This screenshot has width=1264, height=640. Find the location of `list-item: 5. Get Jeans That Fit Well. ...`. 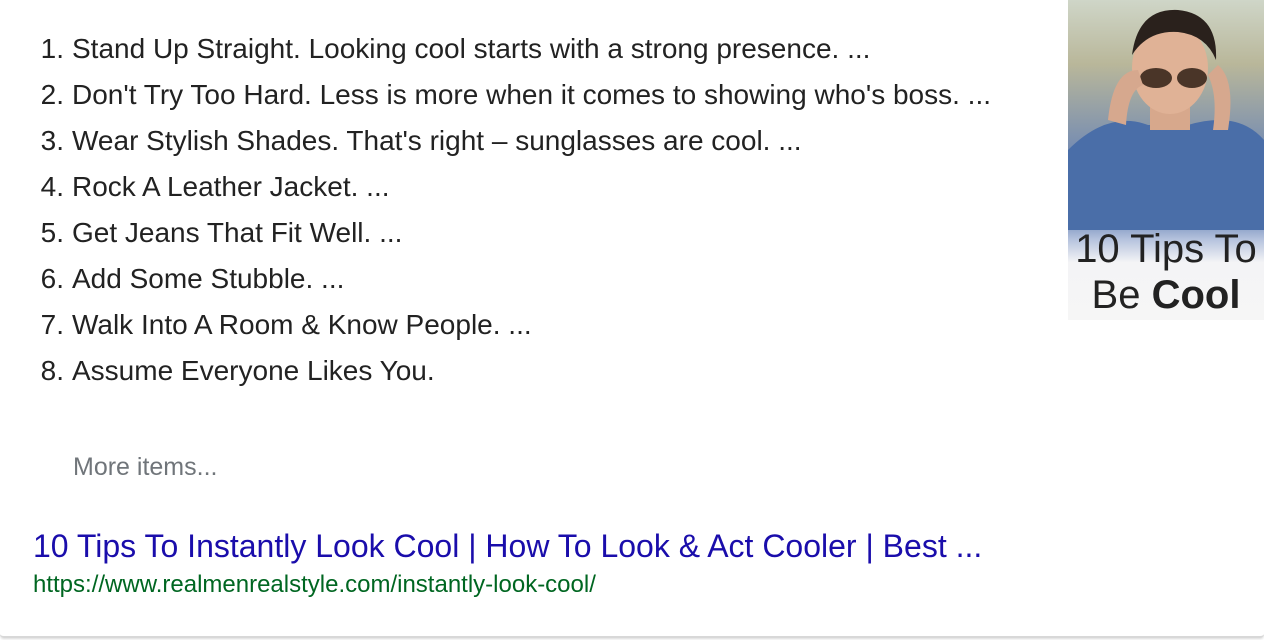

list-item: 5. Get Jeans That Fit Well. ... is located at coordinates (500, 232).